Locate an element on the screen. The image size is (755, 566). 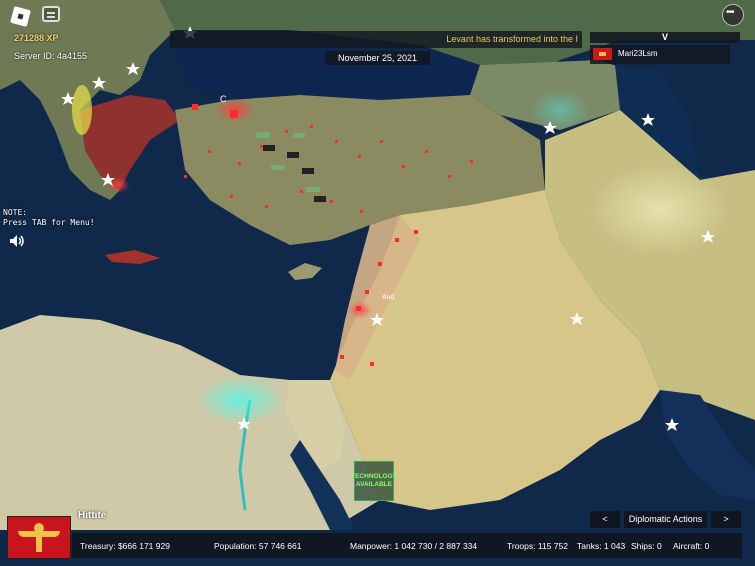
city-label-aud: Aud is located at coordinates (388, 297).